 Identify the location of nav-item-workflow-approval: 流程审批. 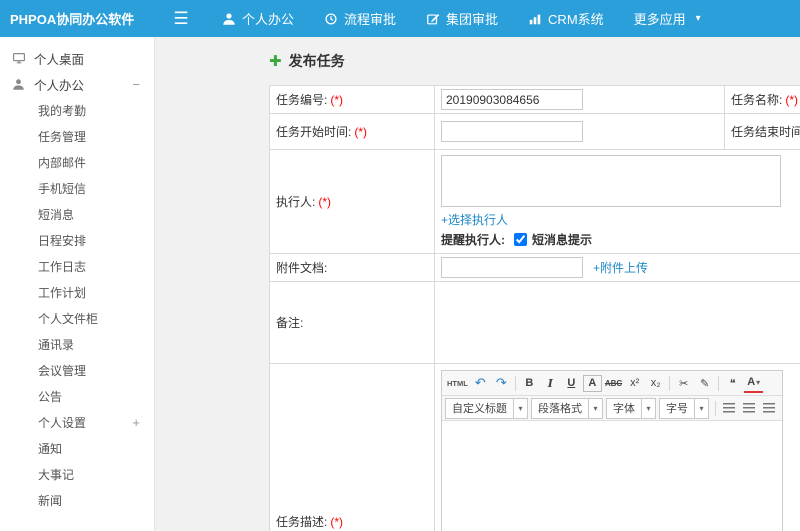
(360, 18).